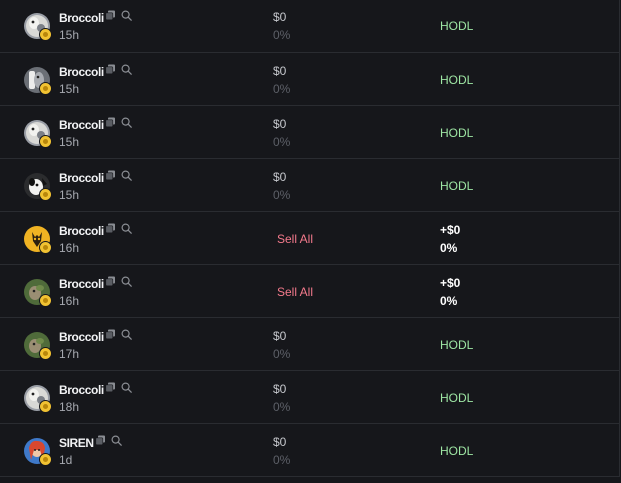 Image resolution: width=621 pixels, height=483 pixels. Describe the element at coordinates (69, 354) in the screenshot. I see `token-age: 17h` at that location.